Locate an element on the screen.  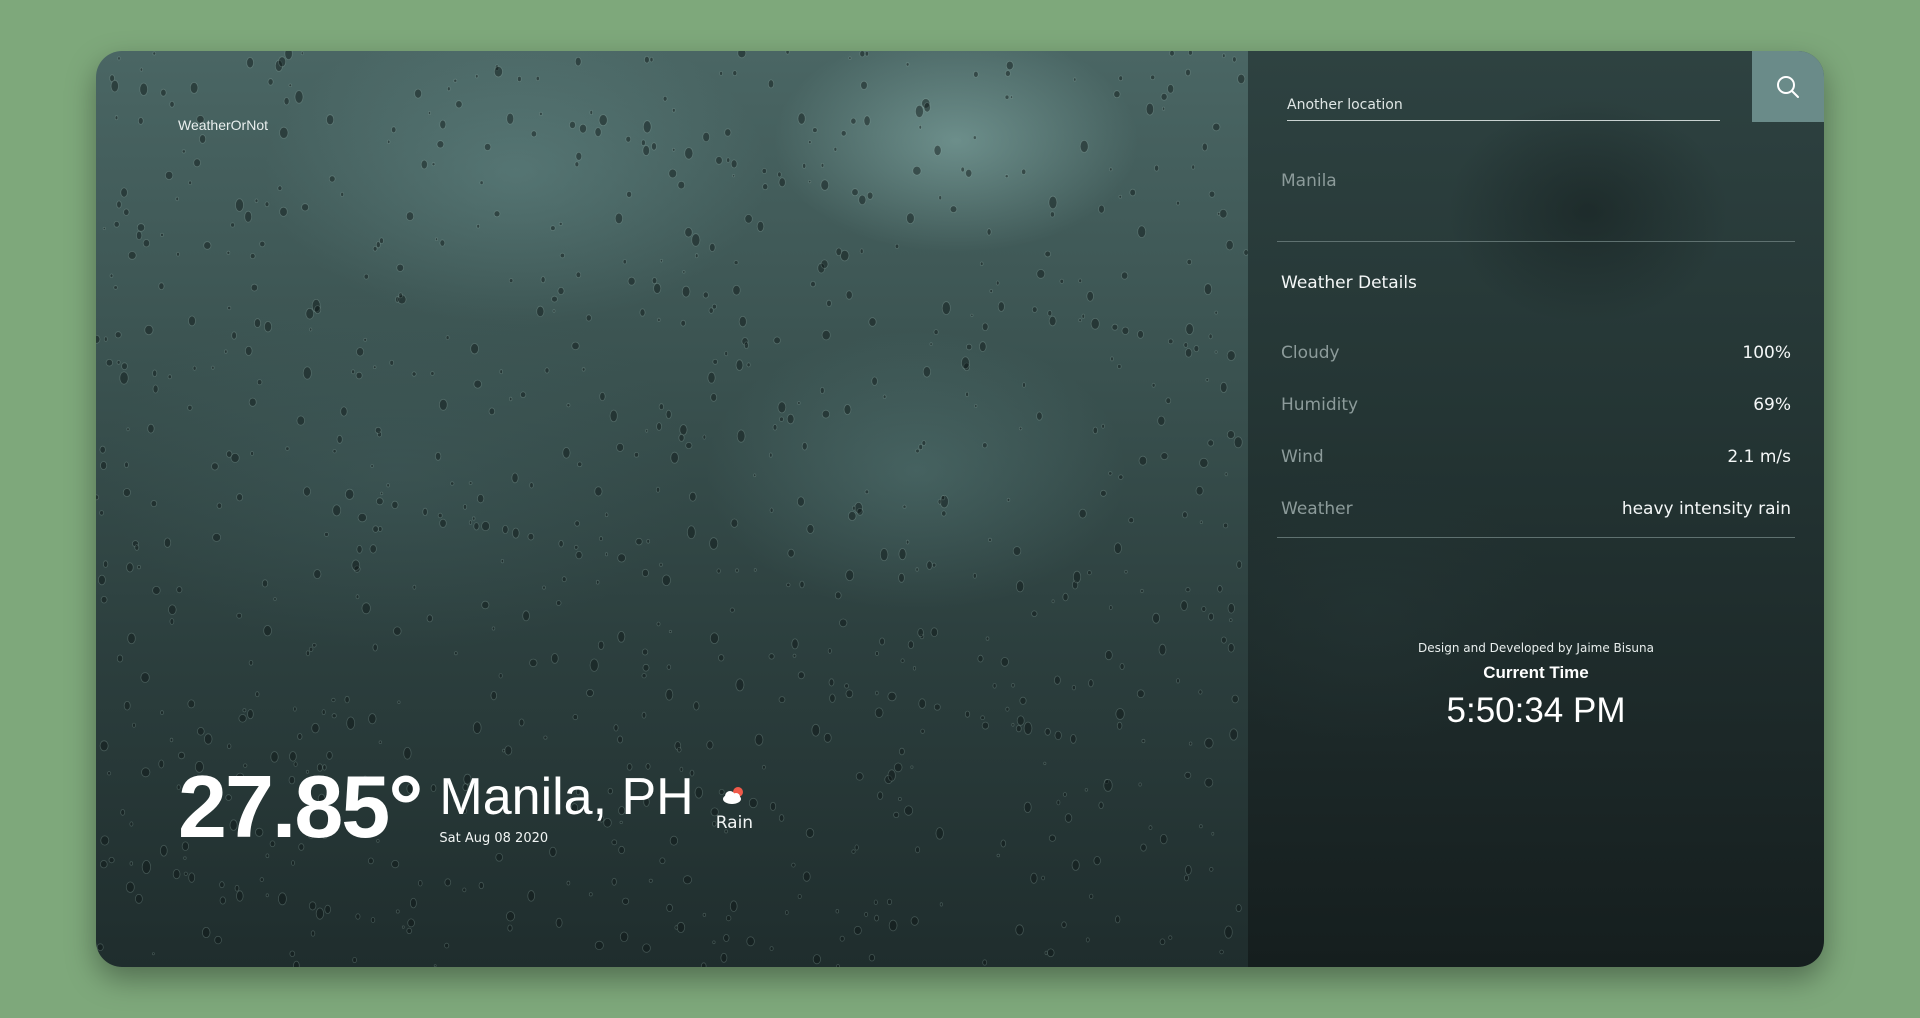
location-block: Manila, PH Sat Aug 08 2020 is located at coordinates (566, 808).